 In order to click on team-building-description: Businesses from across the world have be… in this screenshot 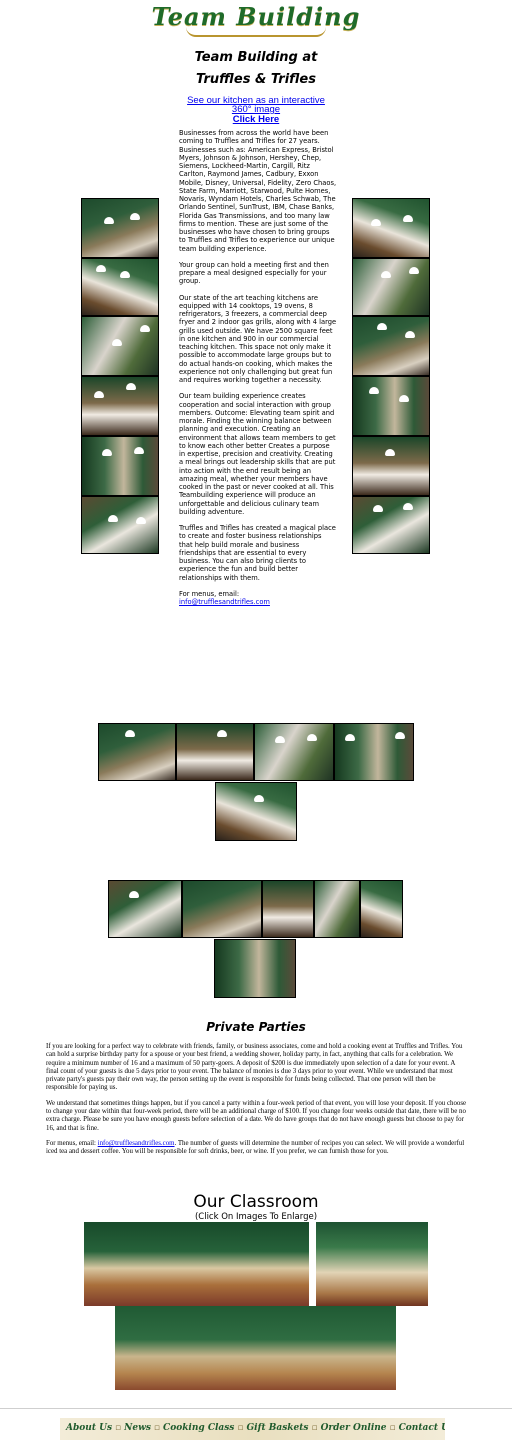, I will do `click(258, 367)`.